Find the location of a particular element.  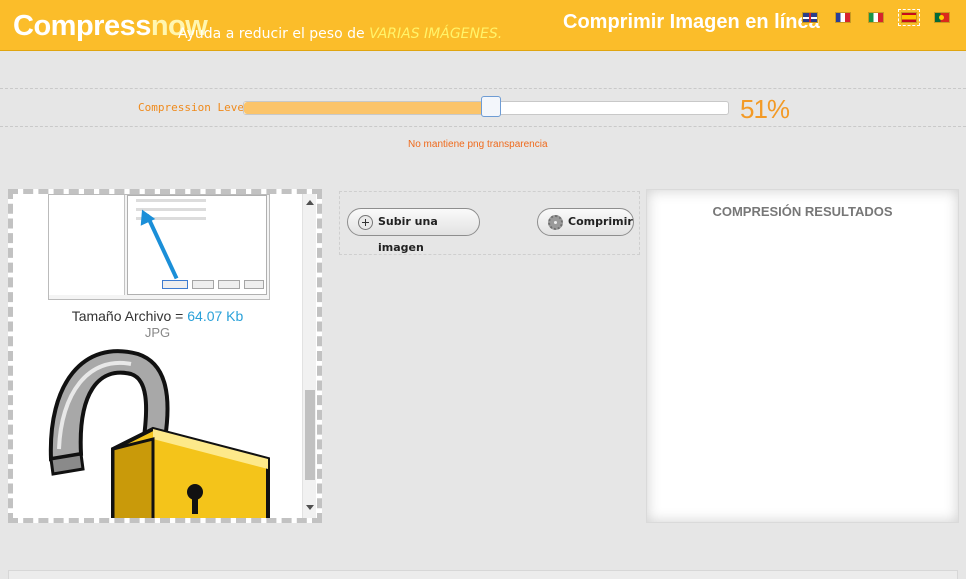

thumbnail-line is located at coordinates (171, 200).